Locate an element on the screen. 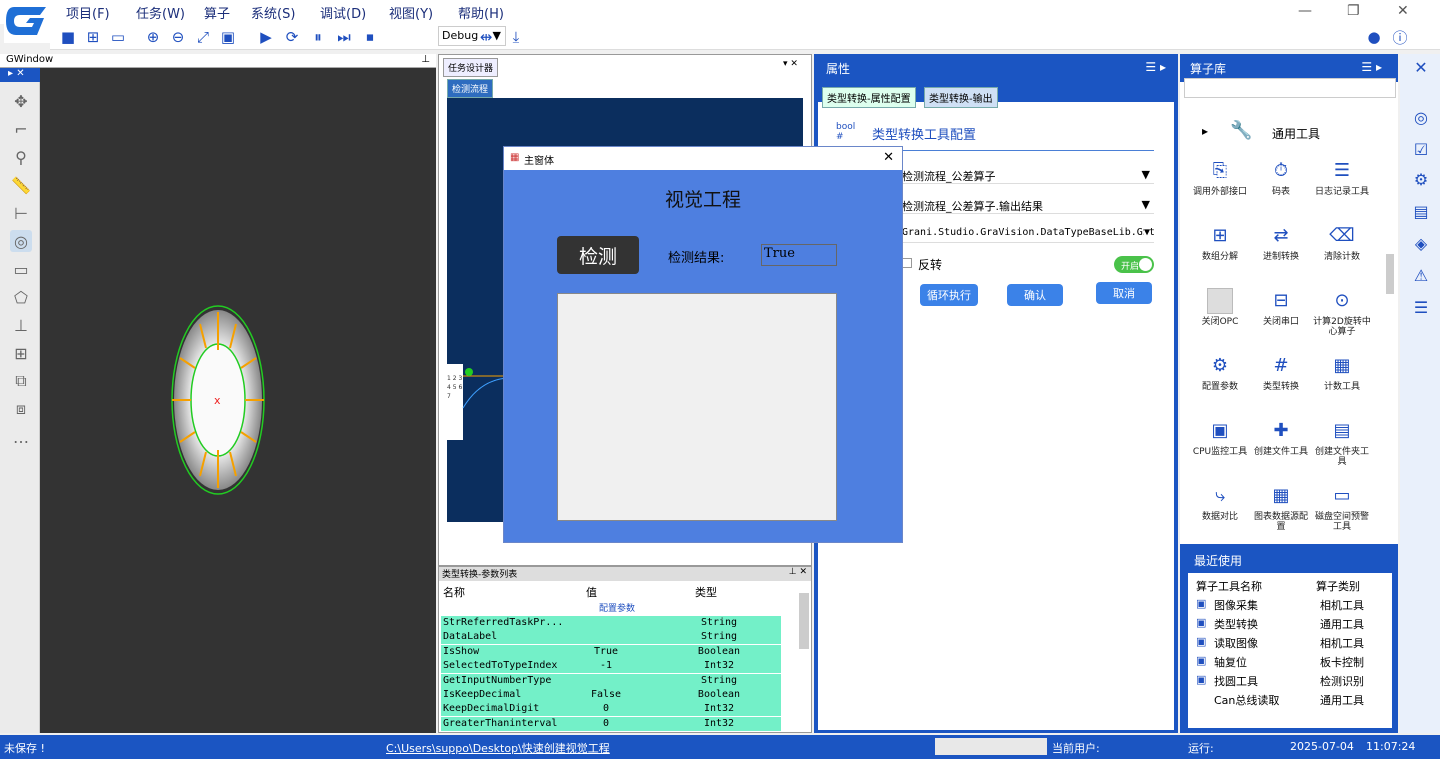  close-icon: ✕ is located at coordinates (1403, 11).